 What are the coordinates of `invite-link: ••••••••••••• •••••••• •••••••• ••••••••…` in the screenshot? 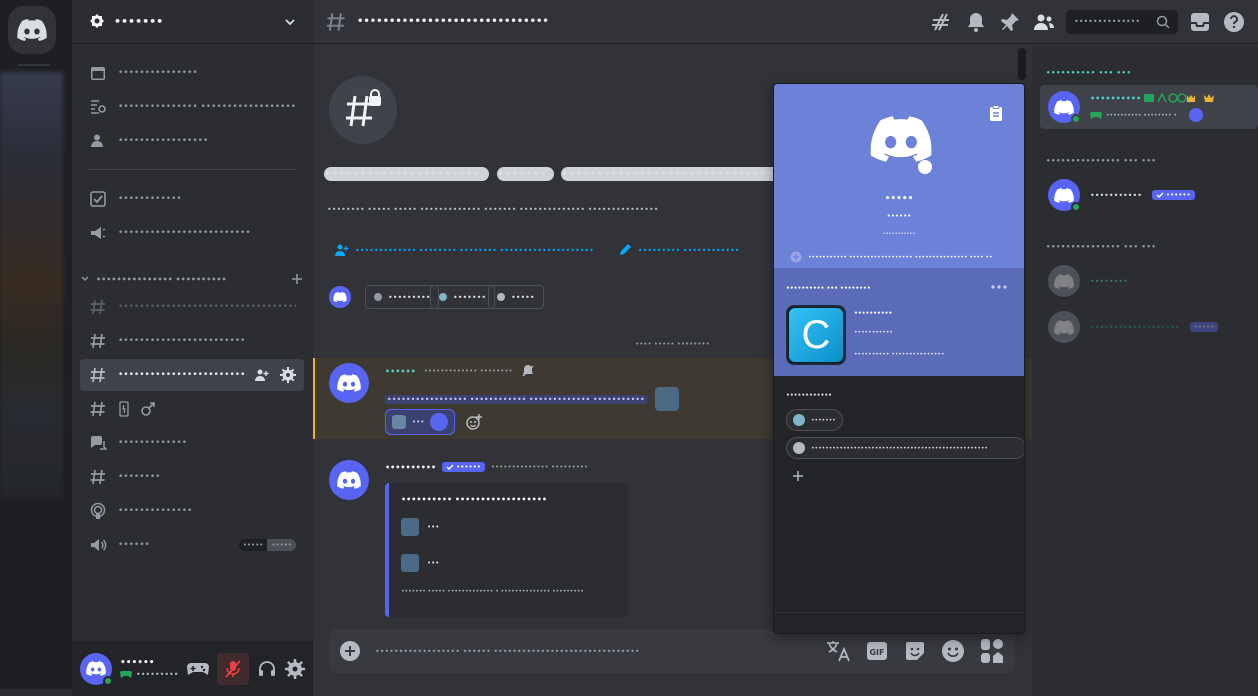 It's located at (464, 250).